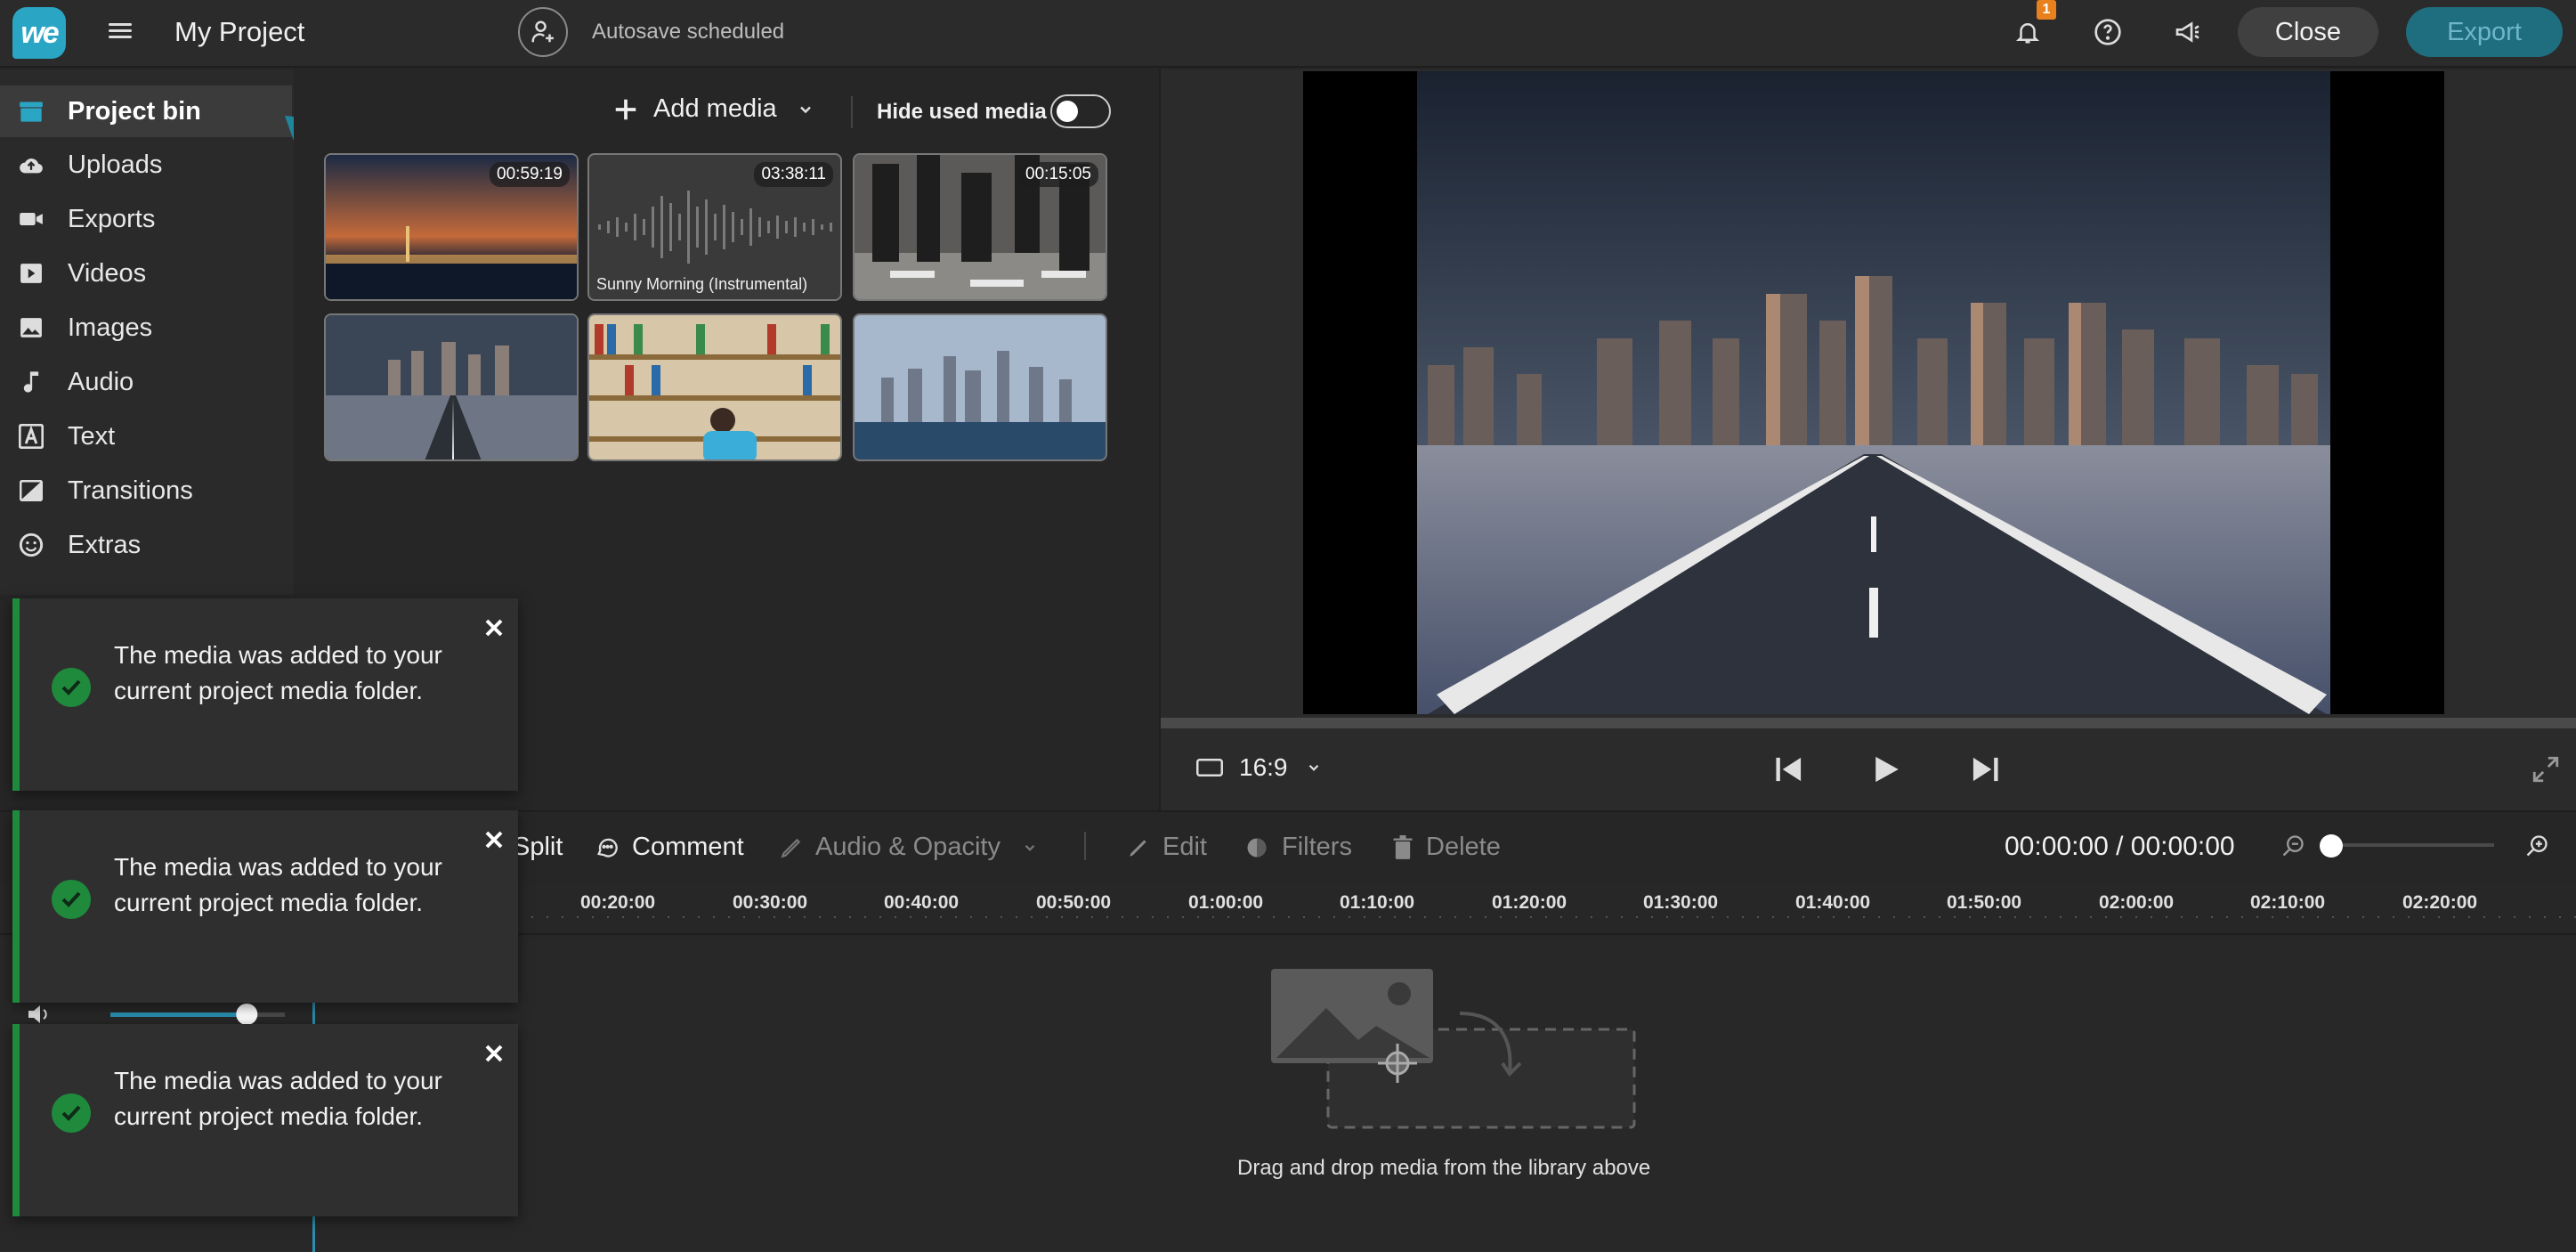  Describe the element at coordinates (909, 847) in the screenshot. I see `audio-opacity-button: Audio & Opacity` at that location.